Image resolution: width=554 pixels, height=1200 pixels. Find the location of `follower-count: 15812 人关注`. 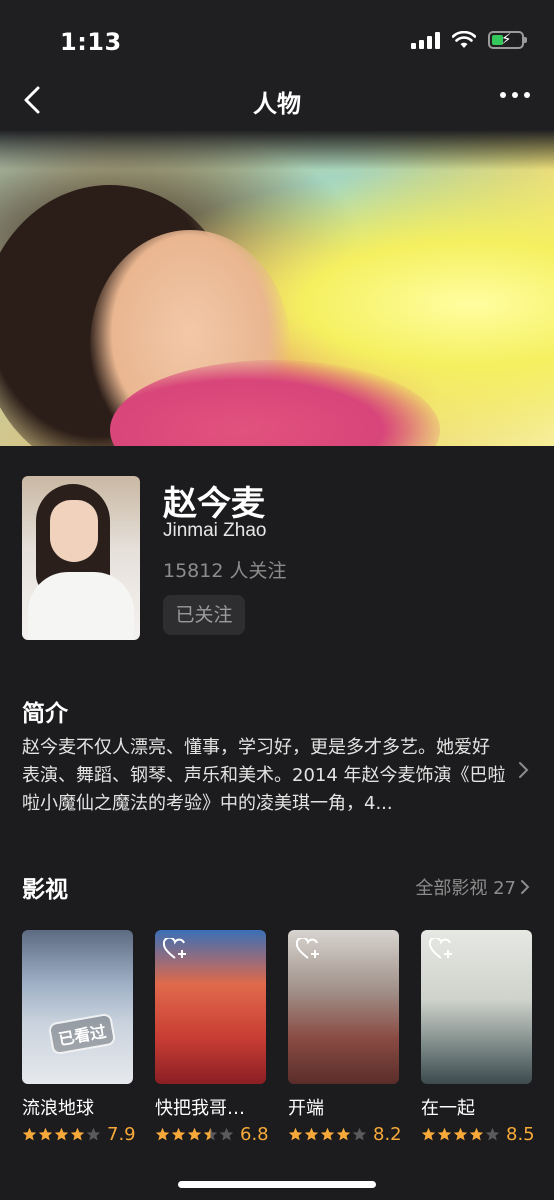

follower-count: 15812 人关注 is located at coordinates (225, 571).